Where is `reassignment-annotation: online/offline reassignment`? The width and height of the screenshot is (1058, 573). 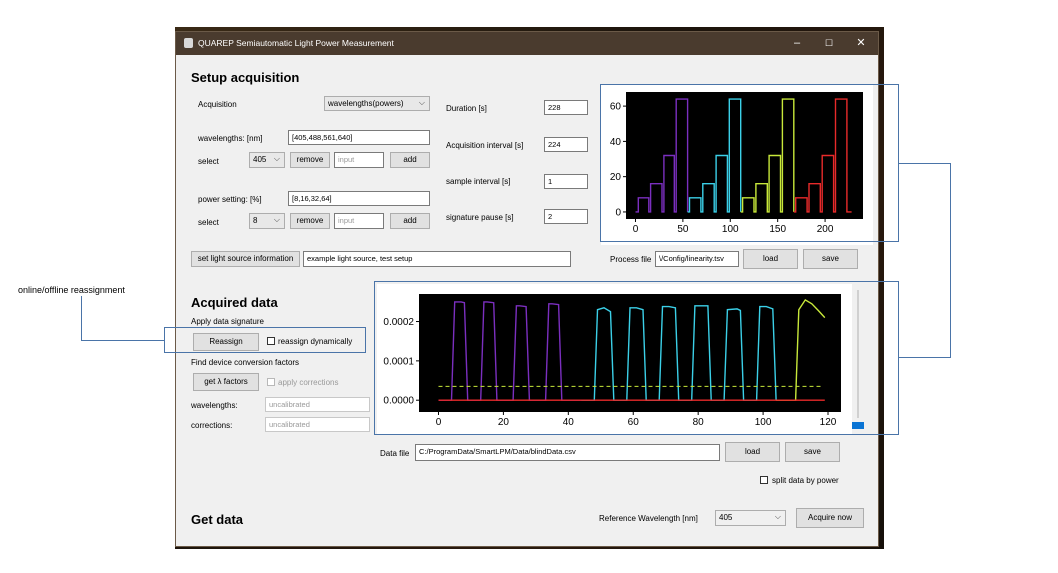
reassignment-annotation: online/offline reassignment is located at coordinates (71, 290).